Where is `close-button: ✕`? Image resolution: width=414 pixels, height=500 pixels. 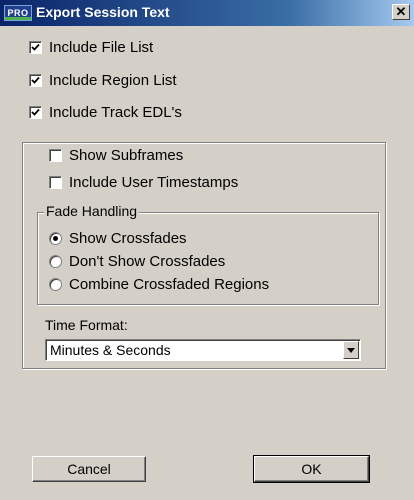
close-button: ✕ is located at coordinates (401, 12).